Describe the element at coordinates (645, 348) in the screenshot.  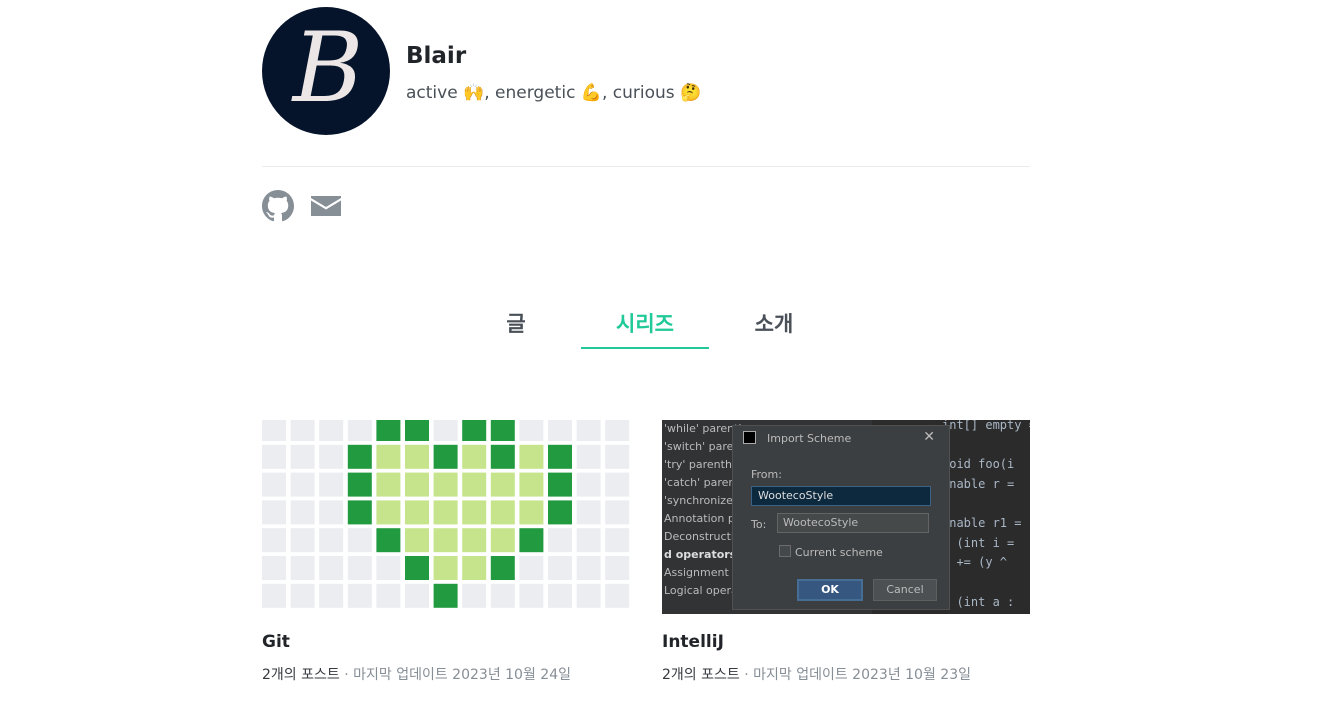
I see `tab-indicator` at that location.